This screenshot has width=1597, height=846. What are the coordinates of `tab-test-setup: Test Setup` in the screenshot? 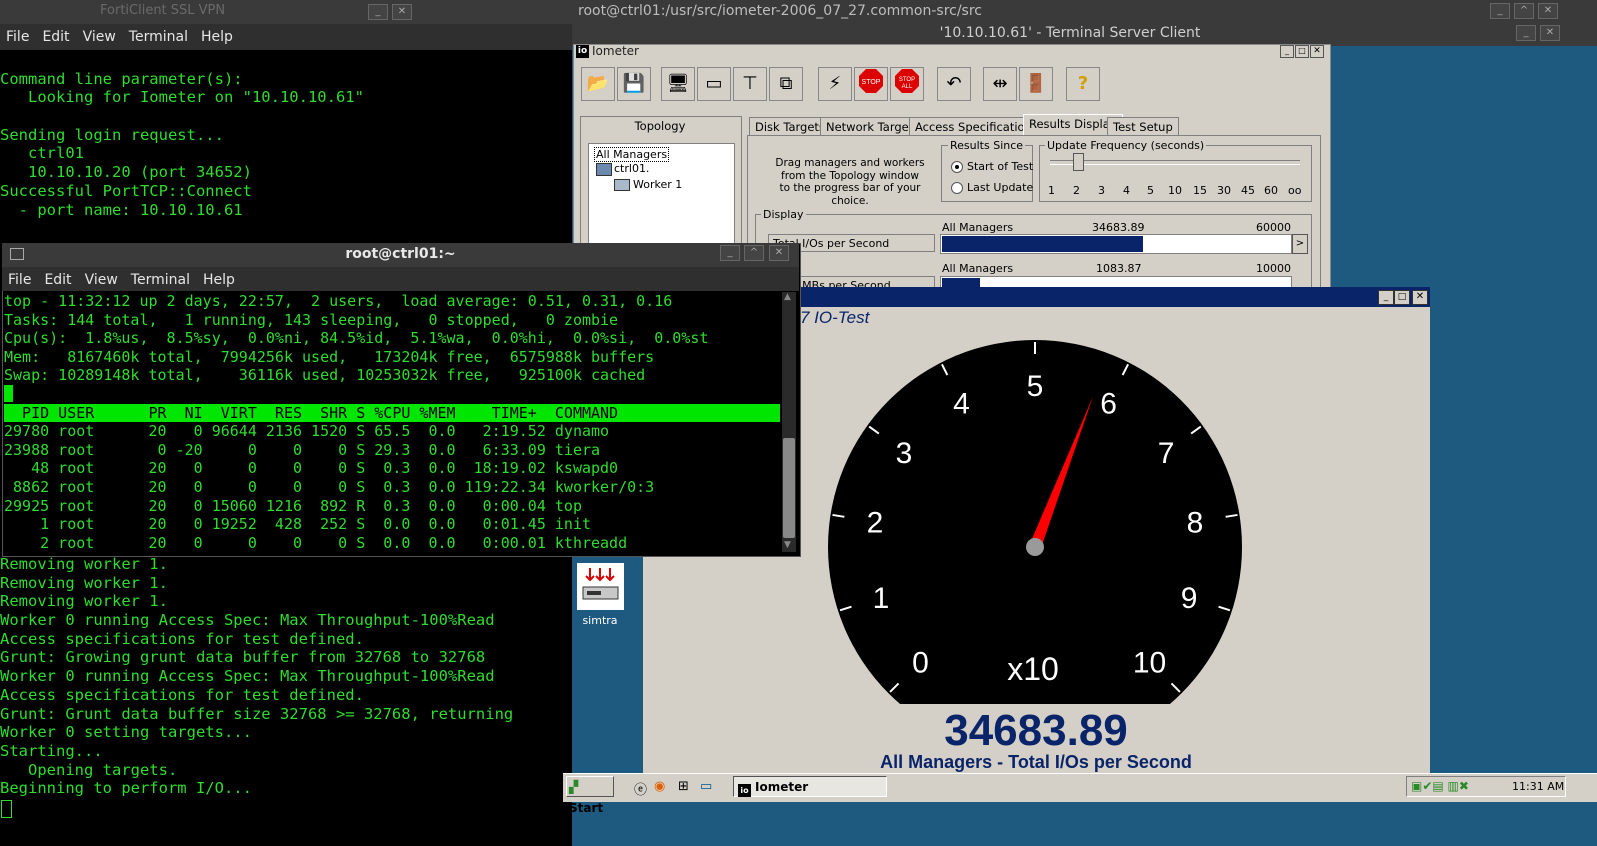 It's located at (1143, 126).